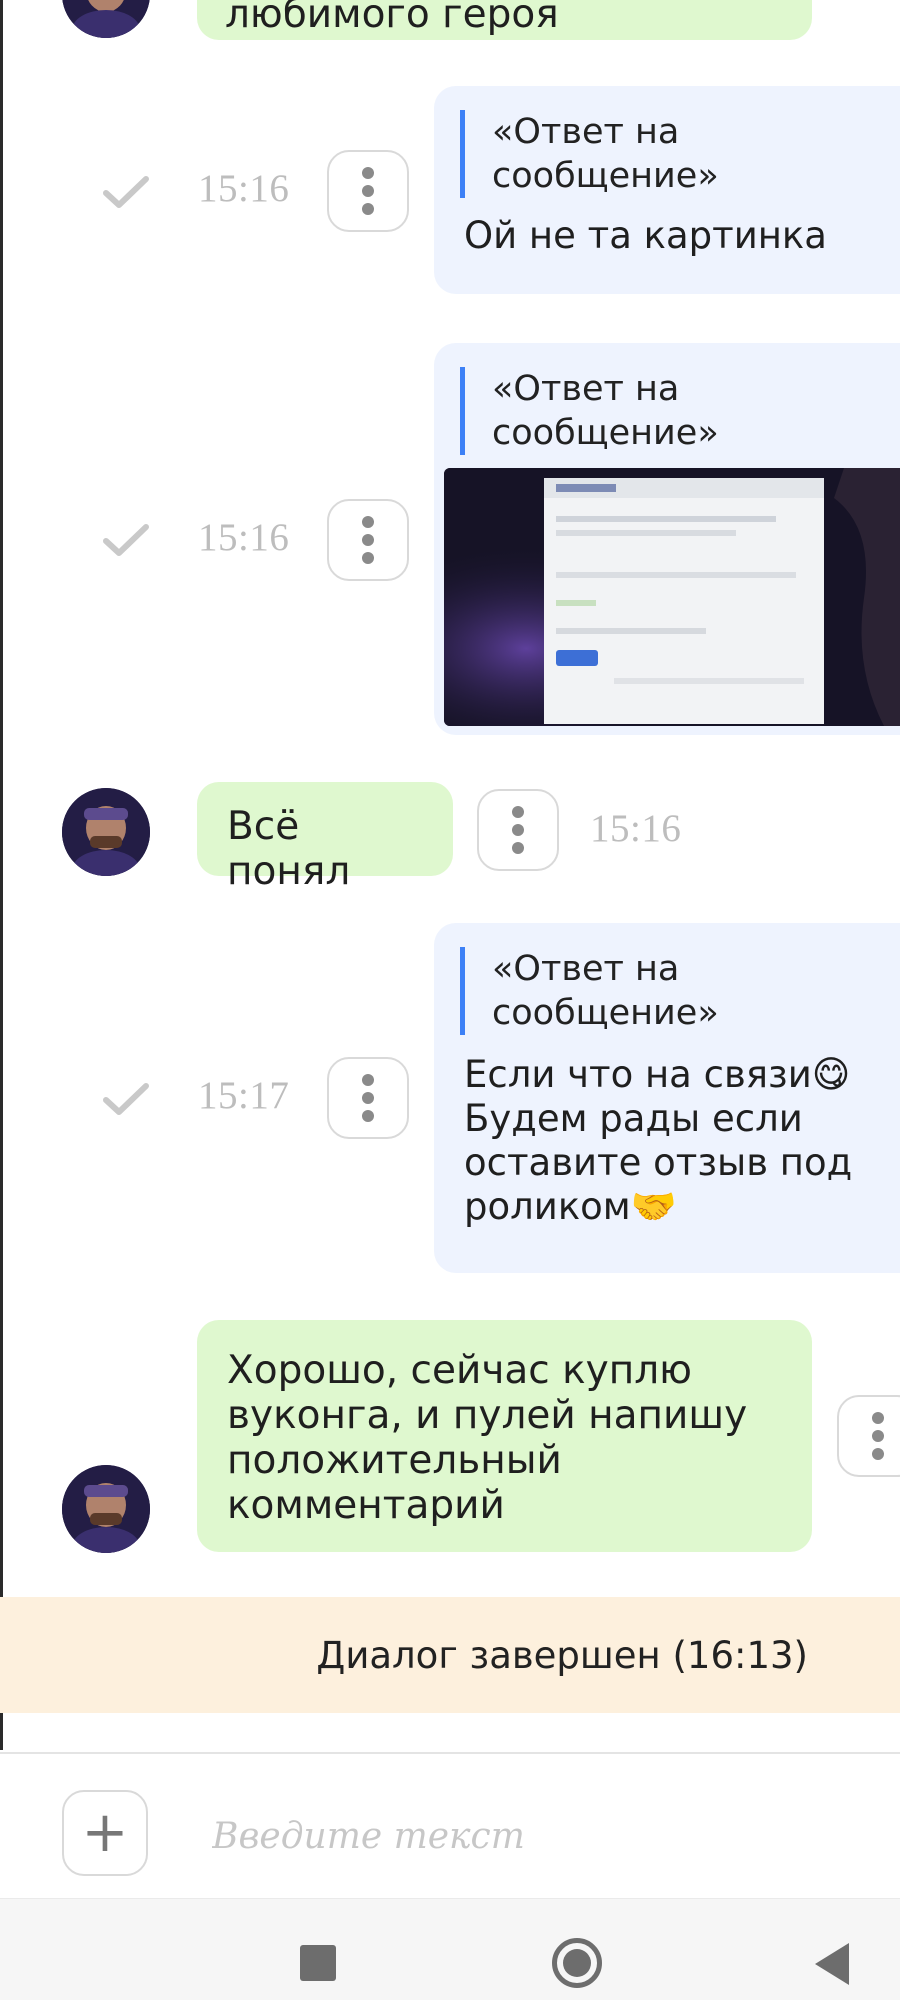 Image resolution: width=900 pixels, height=2000 pixels. What do you see at coordinates (244, 1095) in the screenshot?
I see `message-time: 15:17` at bounding box center [244, 1095].